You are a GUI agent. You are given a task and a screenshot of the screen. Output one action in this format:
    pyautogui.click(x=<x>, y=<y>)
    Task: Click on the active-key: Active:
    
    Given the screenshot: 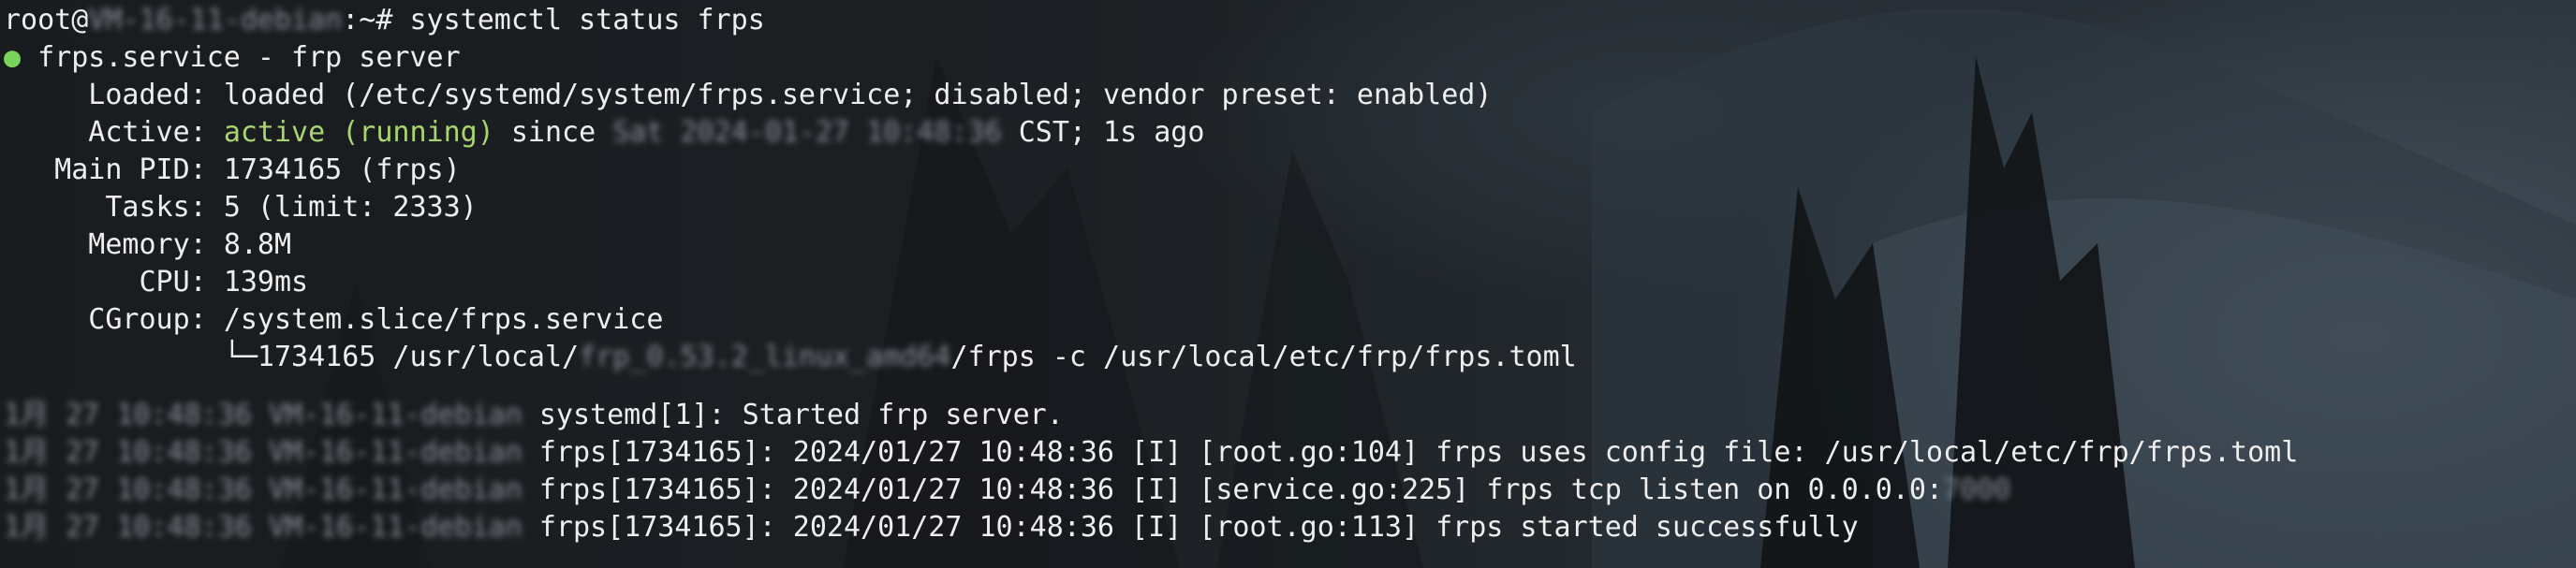 What is the action you would take?
    pyautogui.click(x=114, y=132)
    